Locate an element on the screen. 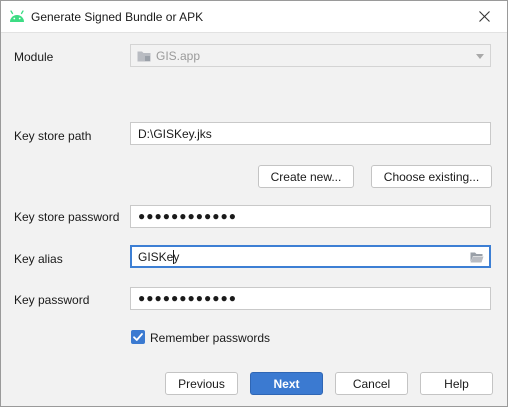  next-button: Next is located at coordinates (286, 383).